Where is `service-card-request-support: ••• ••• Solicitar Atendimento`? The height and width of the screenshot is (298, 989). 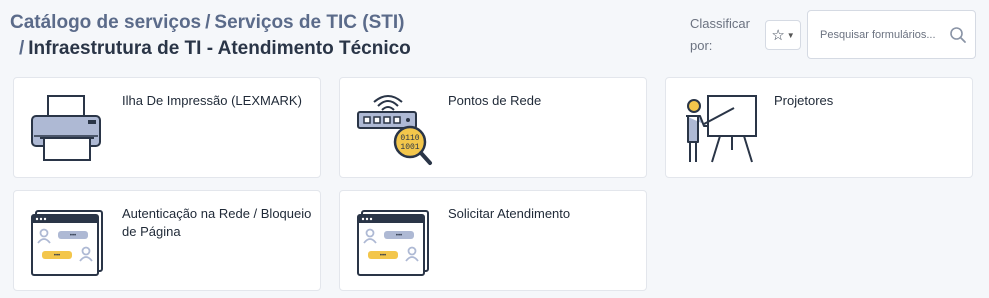
service-card-request-support: ••• ••• Solicitar Atendimento is located at coordinates (493, 240).